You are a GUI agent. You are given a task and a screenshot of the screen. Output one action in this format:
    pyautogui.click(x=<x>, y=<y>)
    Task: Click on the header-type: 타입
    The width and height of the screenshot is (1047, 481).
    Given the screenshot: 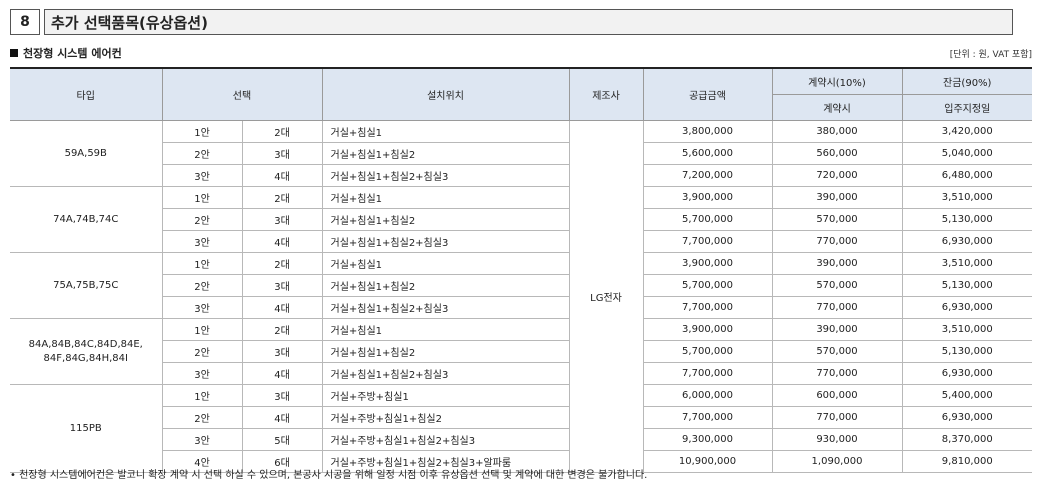 What is the action you would take?
    pyautogui.click(x=86, y=94)
    